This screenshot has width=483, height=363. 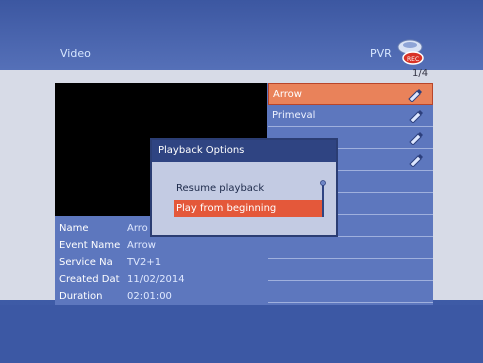 What do you see at coordinates (294, 115) in the screenshot?
I see `list-item-label: Primeval` at bounding box center [294, 115].